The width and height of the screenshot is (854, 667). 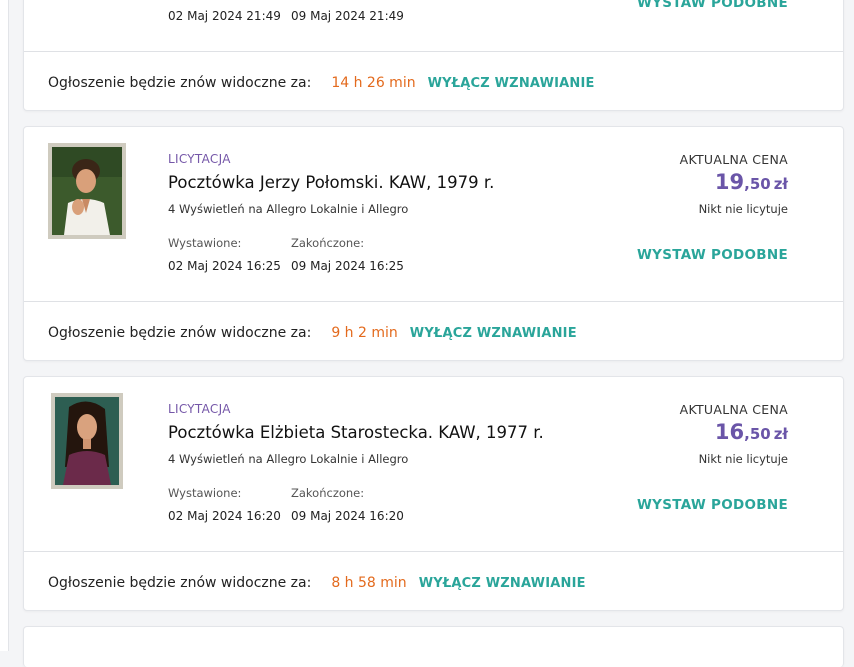 I want to click on listed-date: 02 Maj 2024 16:25, so click(x=224, y=266).